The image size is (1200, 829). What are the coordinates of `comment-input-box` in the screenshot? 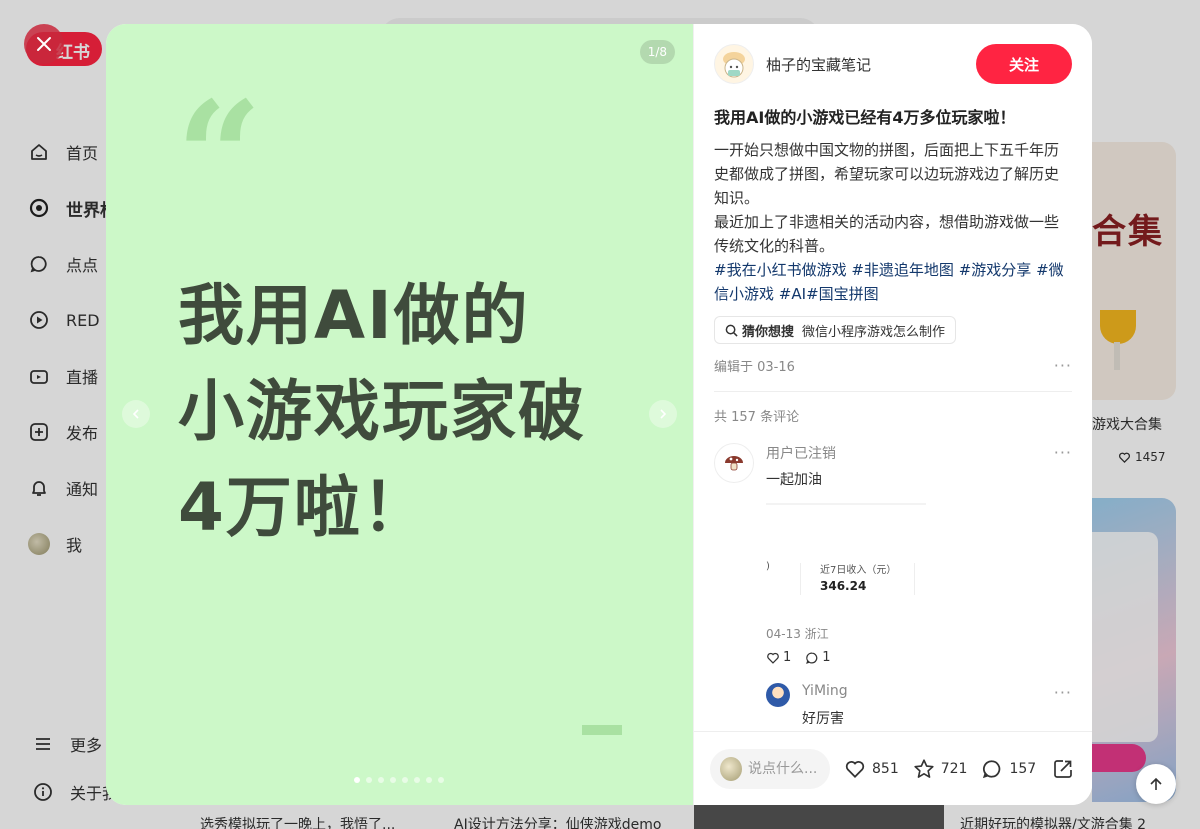 It's located at (770, 768).